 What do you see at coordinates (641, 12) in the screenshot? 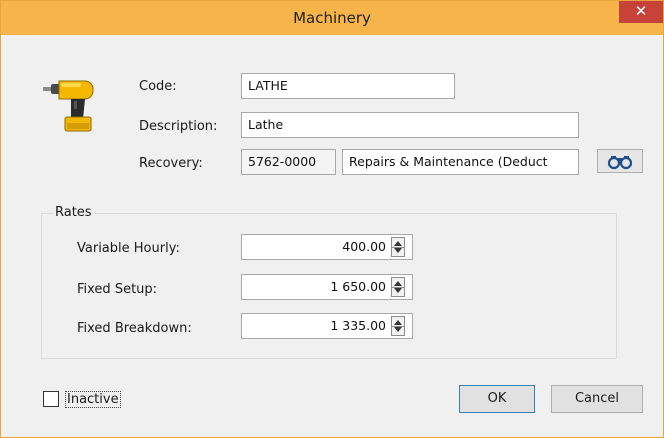
I see `close-button: ✕` at bounding box center [641, 12].